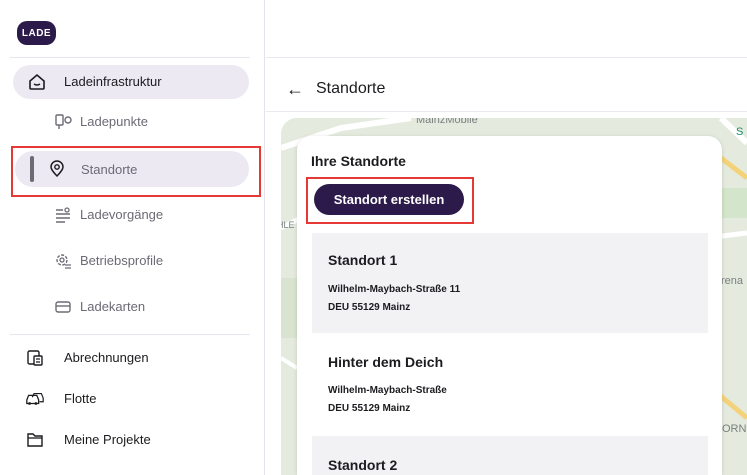 This screenshot has width=747, height=475. I want to click on active-indicator, so click(32, 169).